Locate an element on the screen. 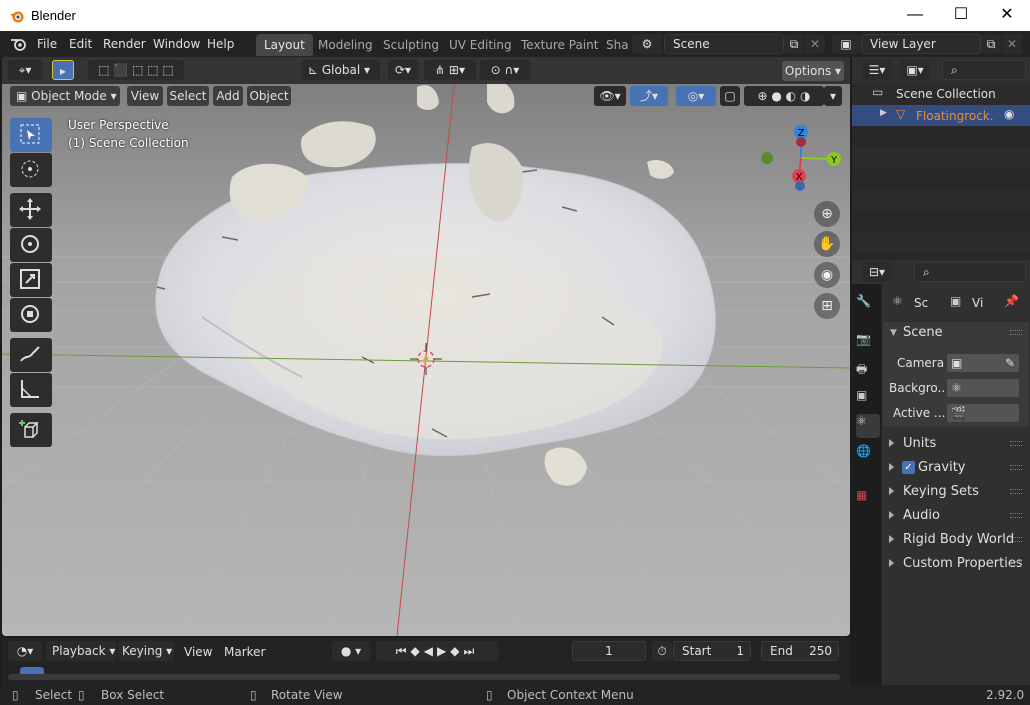 The height and width of the screenshot is (705, 1030). timeline-view-menu: View is located at coordinates (198, 652).